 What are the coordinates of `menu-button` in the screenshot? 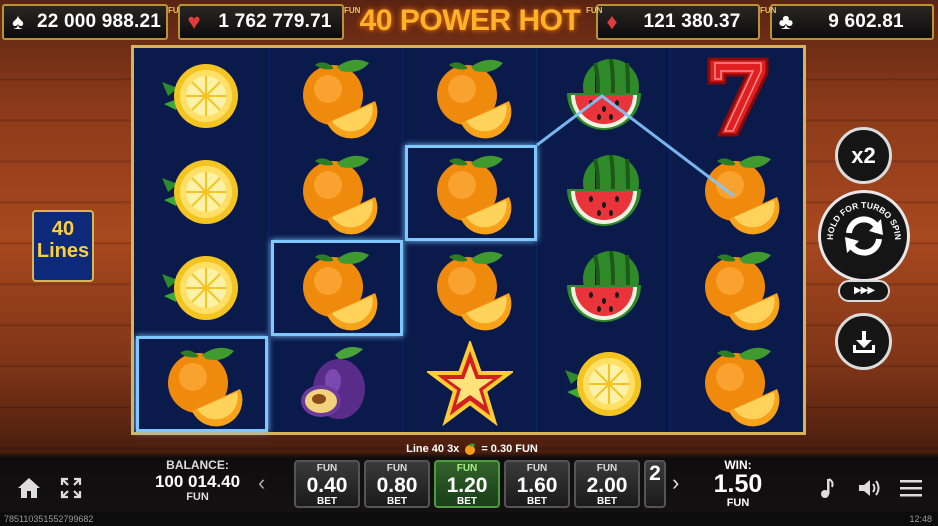 It's located at (911, 488).